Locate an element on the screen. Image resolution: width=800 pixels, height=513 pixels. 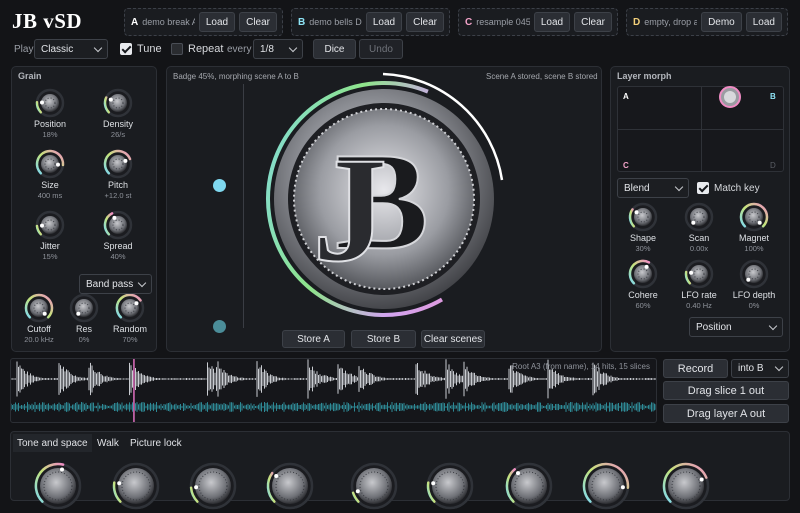
scene-b-handle is located at coordinates (219, 326).